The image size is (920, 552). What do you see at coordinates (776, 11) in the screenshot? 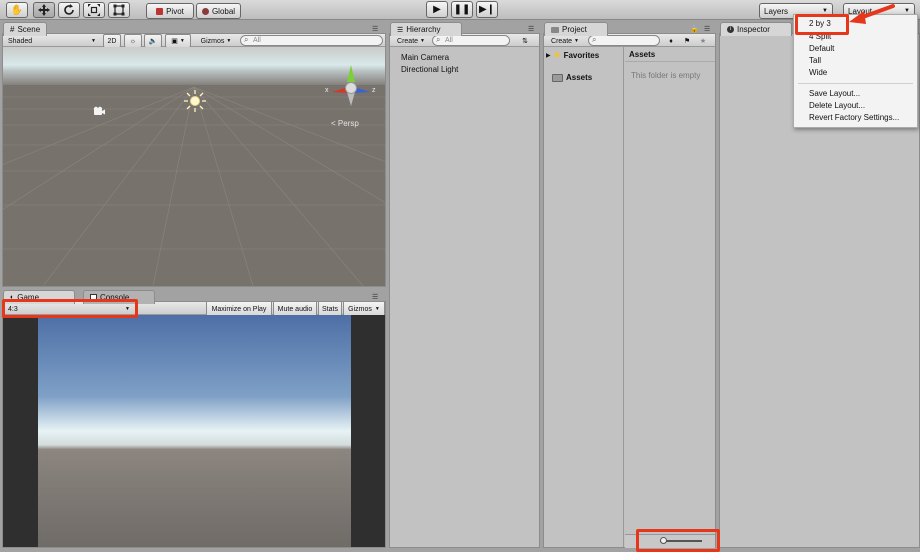
I see `layers-label: Layers` at bounding box center [776, 11].